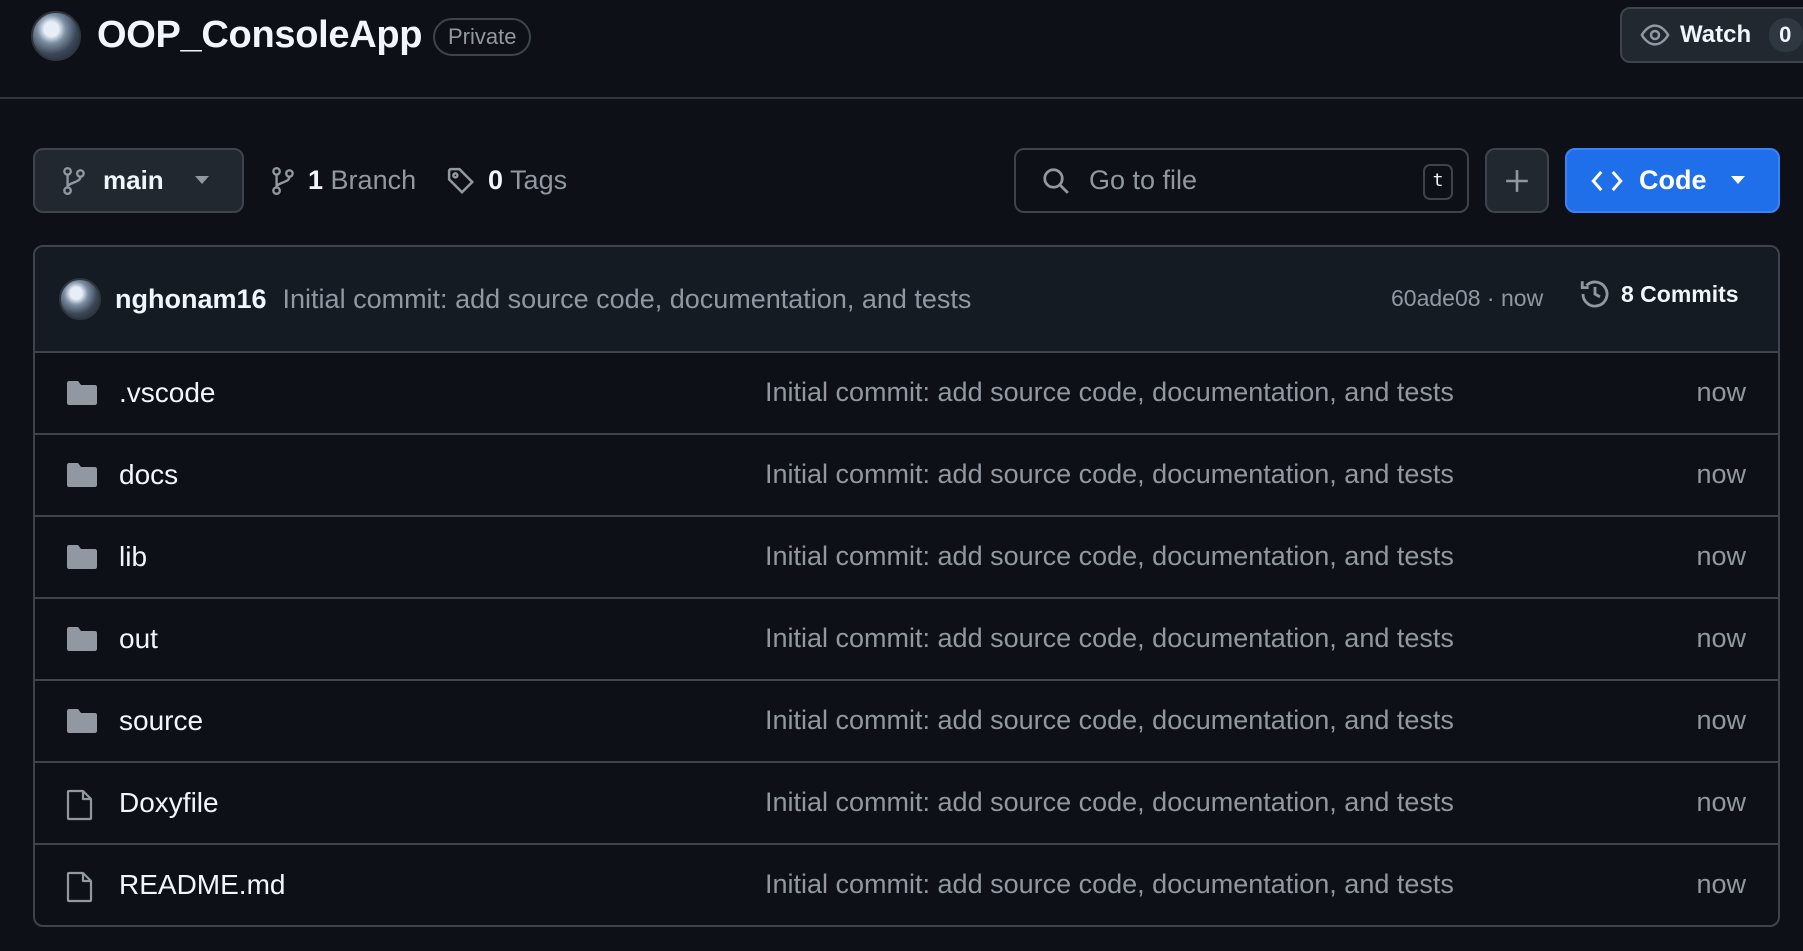 Image resolution: width=1803 pixels, height=951 pixels. Describe the element at coordinates (1680, 293) in the screenshot. I see `commits-count: 8 Commits` at that location.